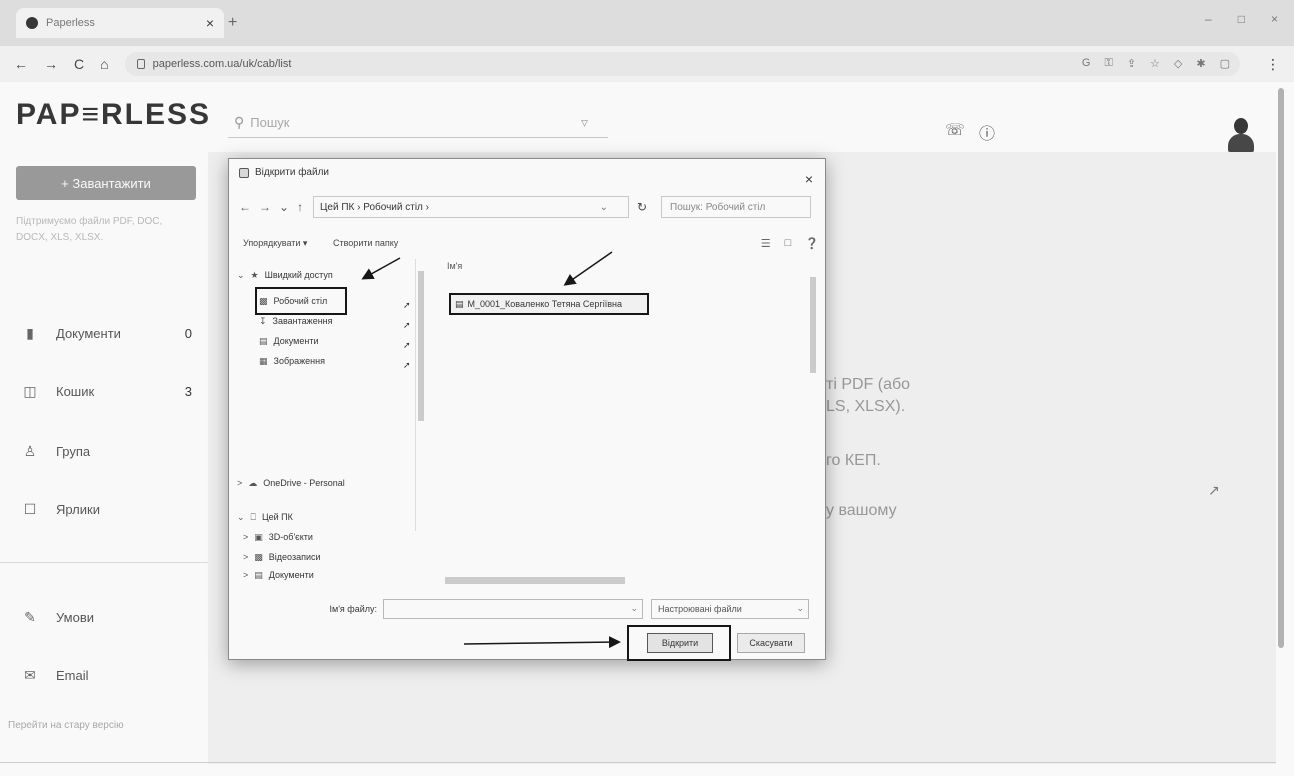 Image resolution: width=1294 pixels, height=776 pixels. What do you see at coordinates (491, 450) in the screenshot?
I see `annotation-arrows` at bounding box center [491, 450].